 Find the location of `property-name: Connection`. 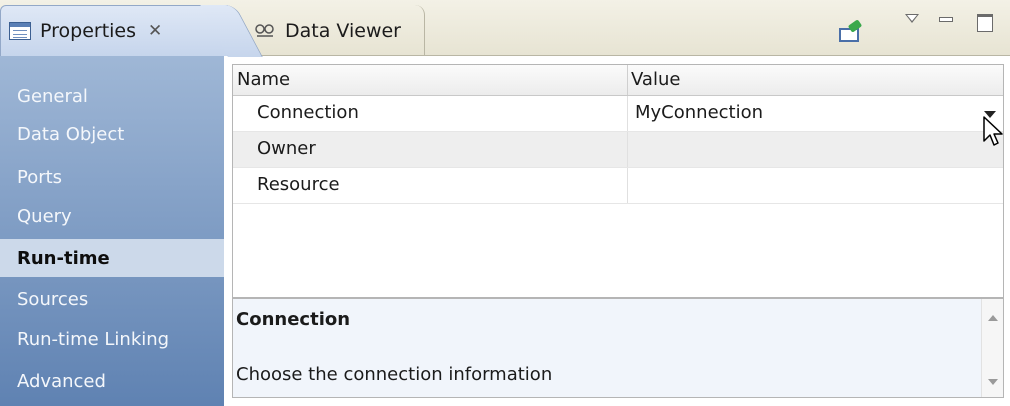

property-name: Connection is located at coordinates (308, 112).